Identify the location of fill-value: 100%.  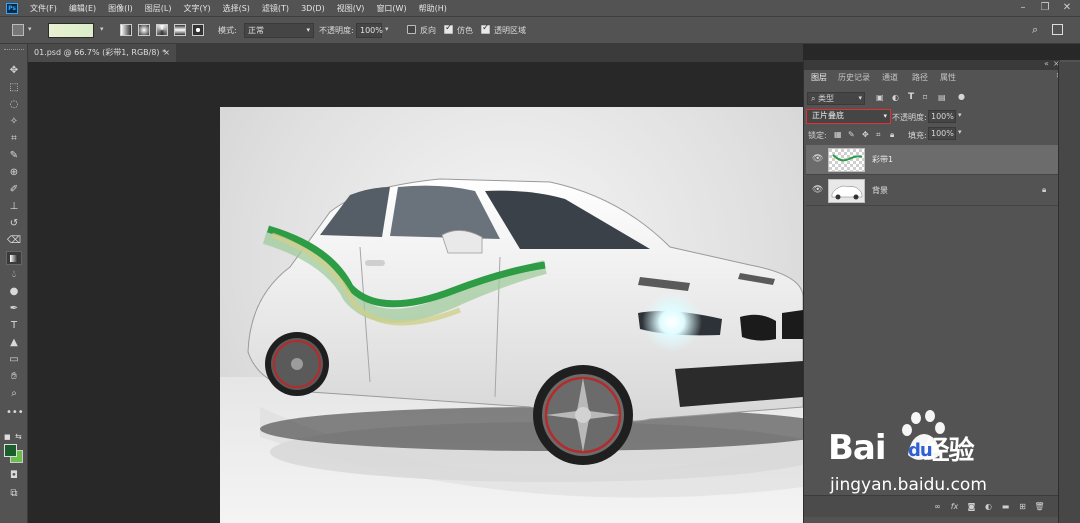
(942, 133).